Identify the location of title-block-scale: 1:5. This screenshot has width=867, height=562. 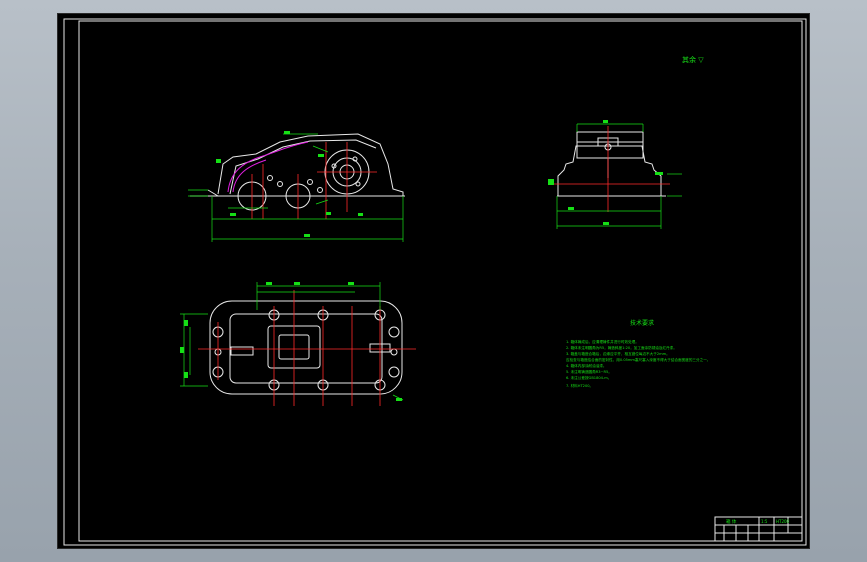
(764, 521).